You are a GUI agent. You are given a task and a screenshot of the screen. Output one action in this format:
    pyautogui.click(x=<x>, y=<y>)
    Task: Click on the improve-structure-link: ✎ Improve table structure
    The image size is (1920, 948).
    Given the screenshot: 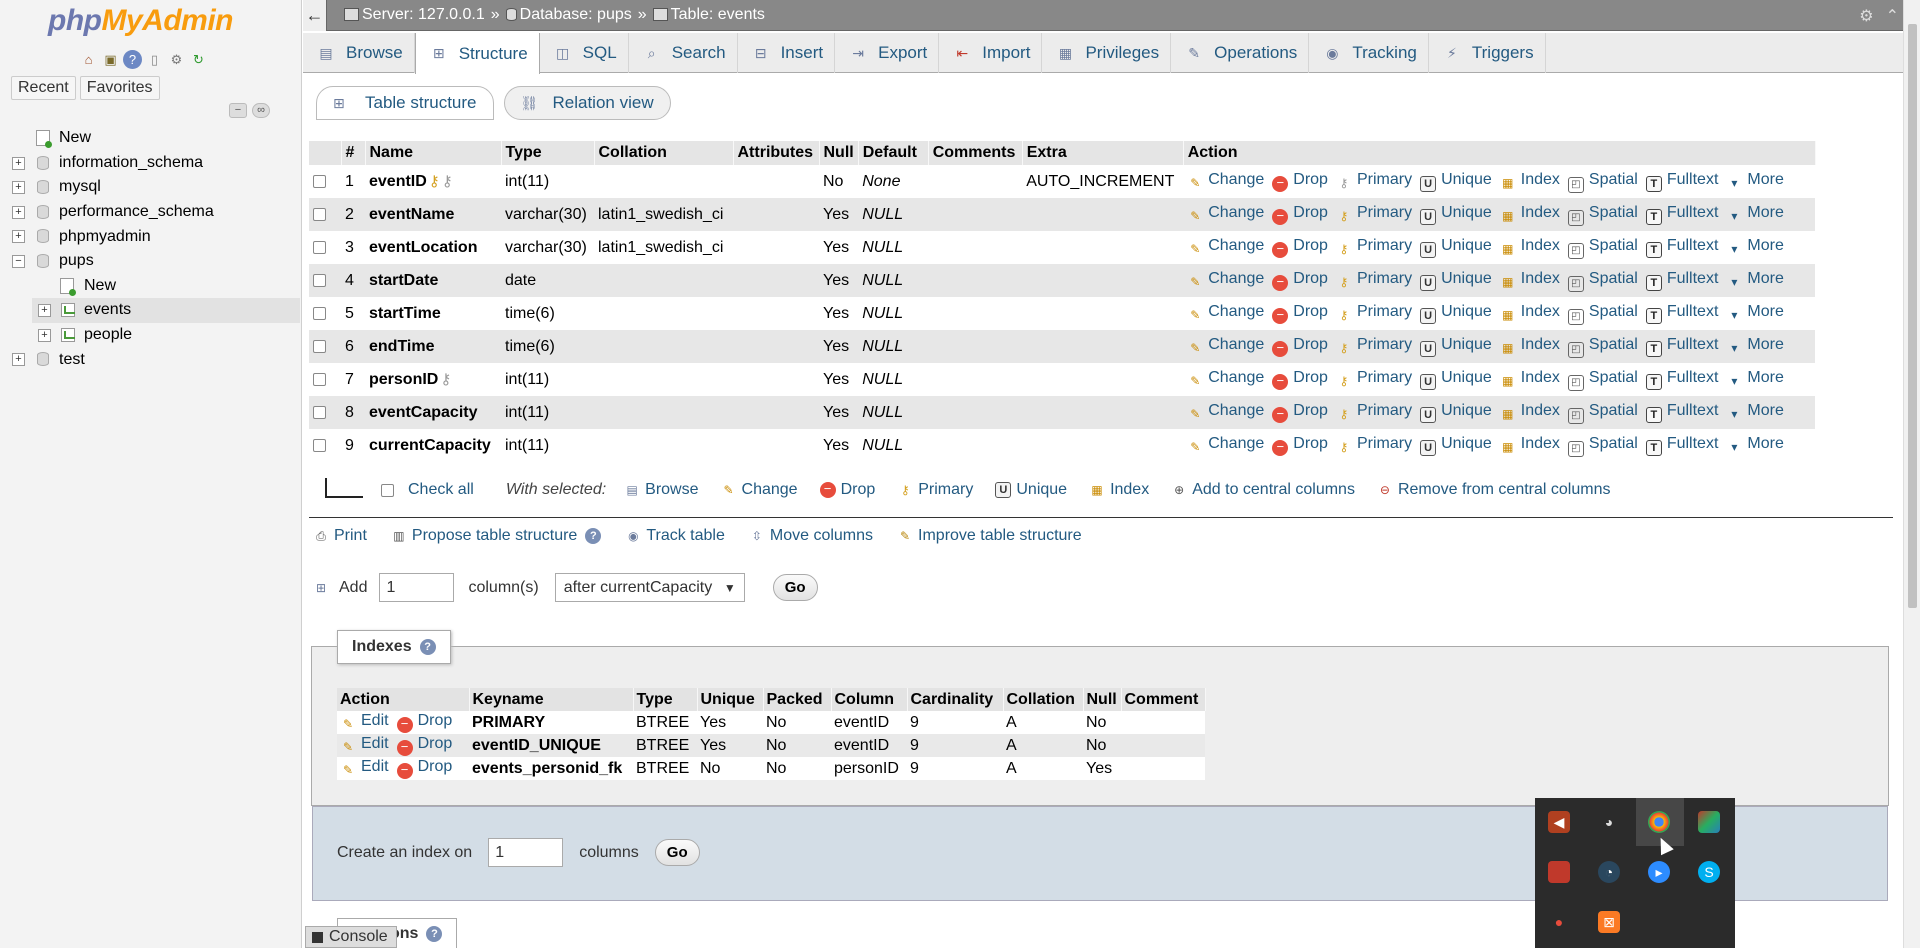 What is the action you would take?
    pyautogui.click(x=989, y=536)
    